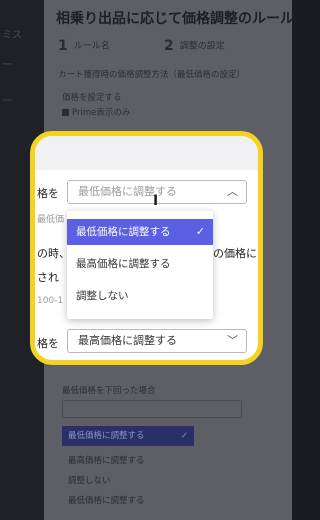 This screenshot has height=520, width=320. I want to click on menu-item-max-price: 最高価格に調整する, so click(140, 264).